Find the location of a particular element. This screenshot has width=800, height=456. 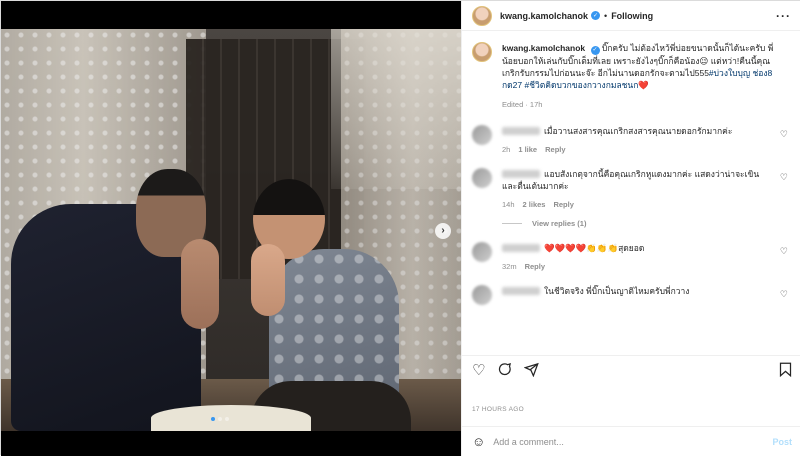

comment-likes: 2 likes is located at coordinates (534, 204).